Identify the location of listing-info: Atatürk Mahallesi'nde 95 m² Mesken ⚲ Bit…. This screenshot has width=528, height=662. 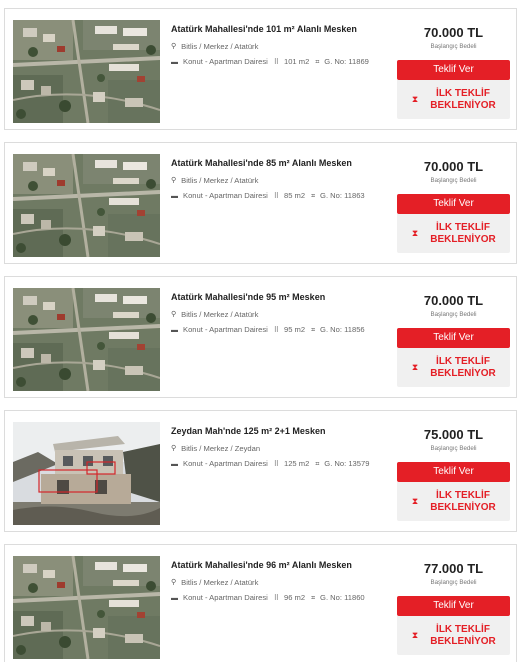
(282, 314).